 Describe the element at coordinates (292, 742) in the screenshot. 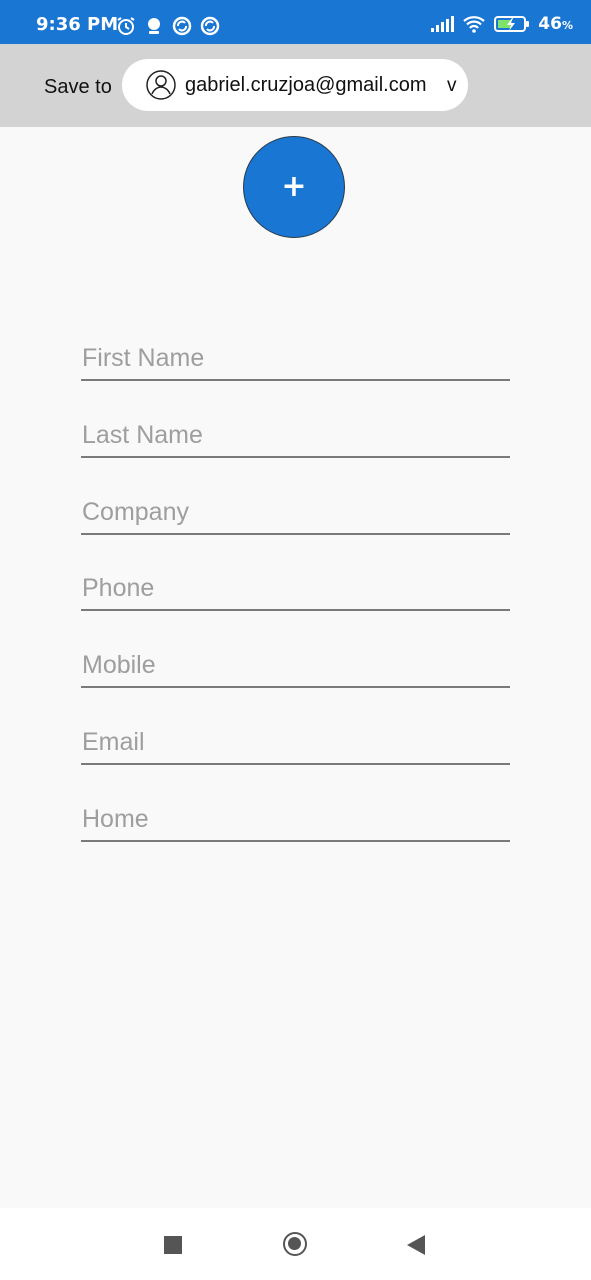

I see `email-input` at that location.